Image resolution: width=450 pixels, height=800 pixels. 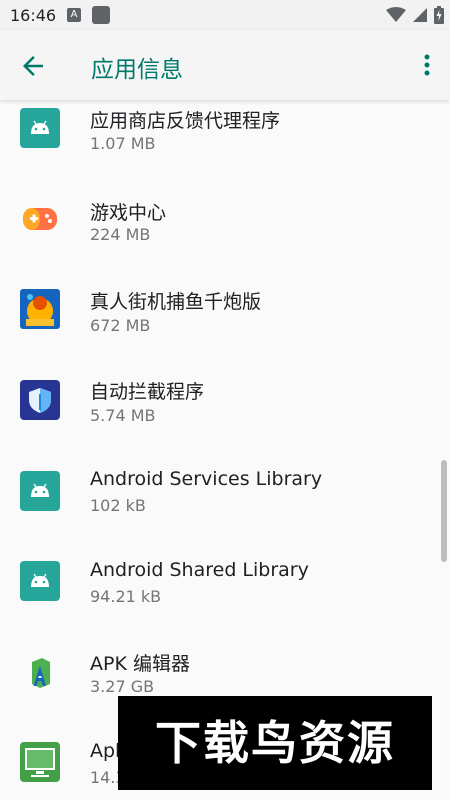 I want to click on notification-a-icon: A, so click(x=74, y=15).